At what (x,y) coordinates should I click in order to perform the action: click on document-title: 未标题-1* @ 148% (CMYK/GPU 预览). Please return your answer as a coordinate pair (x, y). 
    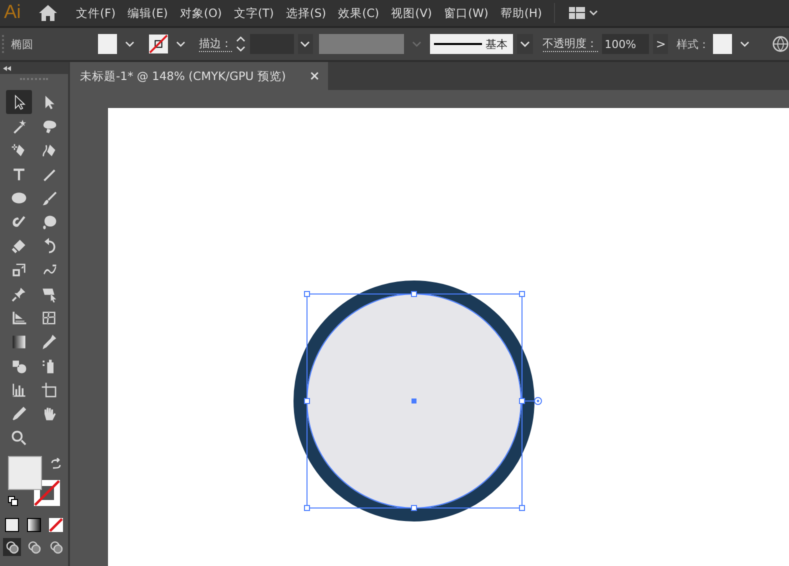
    Looking at the image, I should click on (183, 76).